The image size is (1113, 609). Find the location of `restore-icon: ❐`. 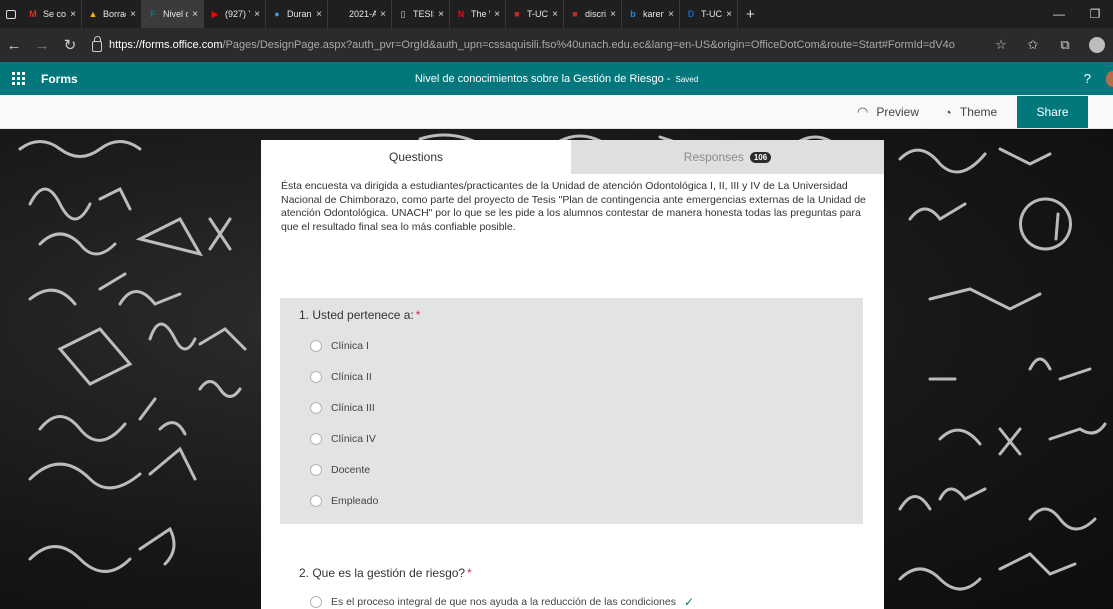

restore-icon: ❐ is located at coordinates (1095, 14).